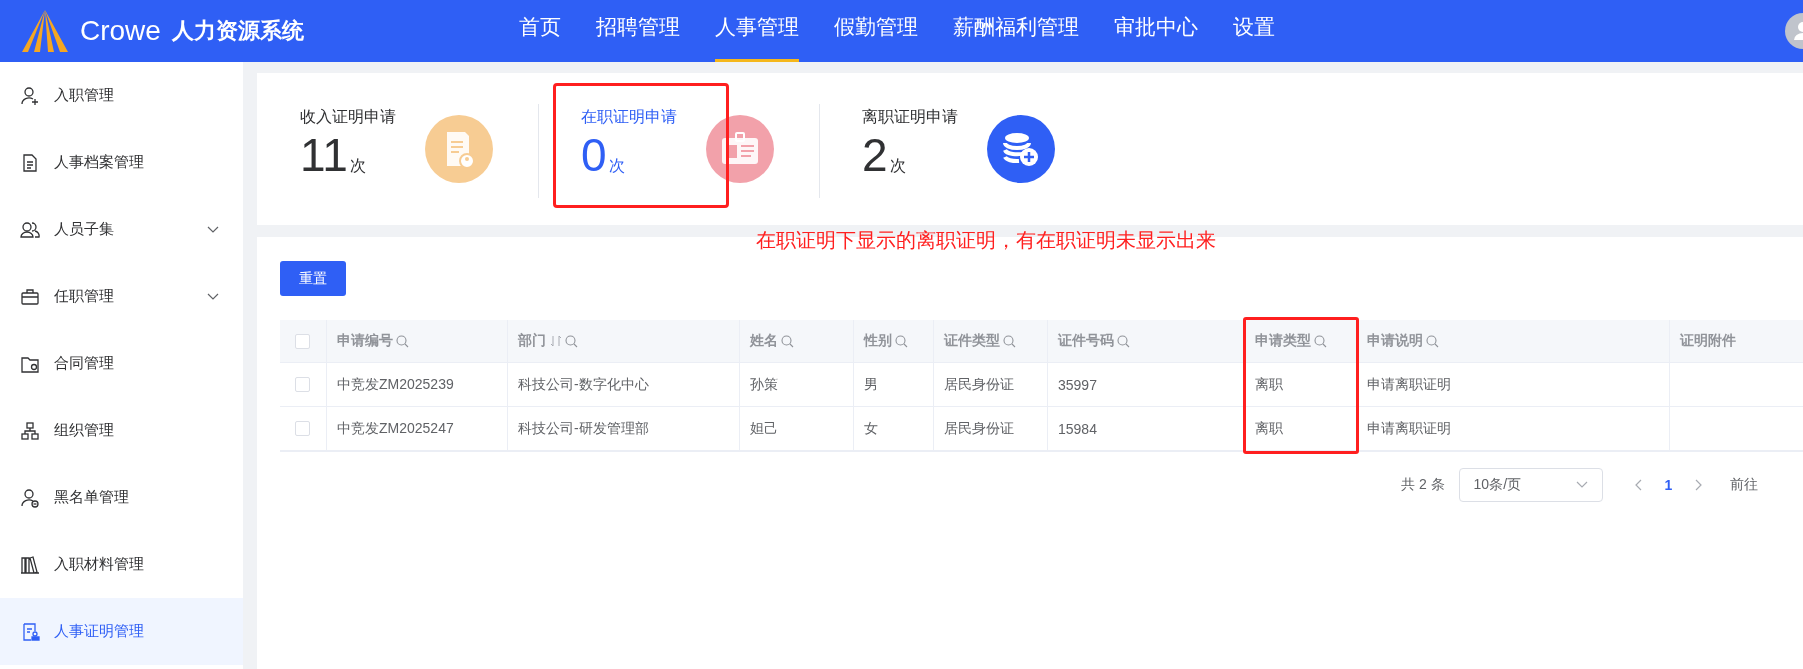 This screenshot has width=1803, height=669. What do you see at coordinates (910, 117) in the screenshot?
I see `stat-label: 离职证明申请` at bounding box center [910, 117].